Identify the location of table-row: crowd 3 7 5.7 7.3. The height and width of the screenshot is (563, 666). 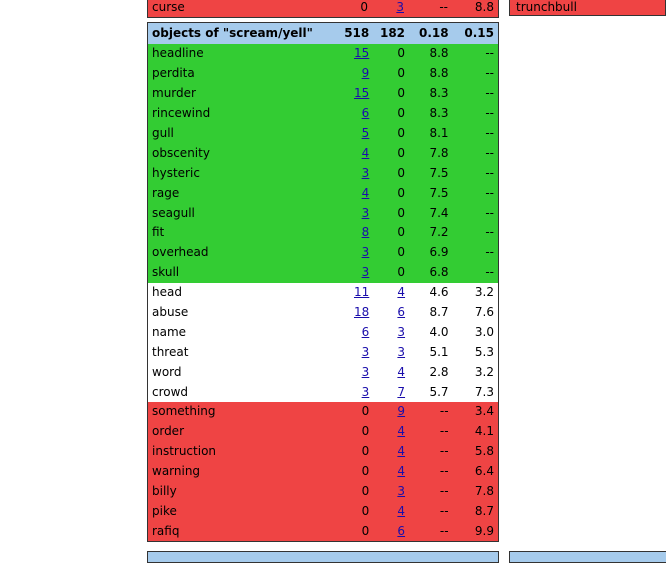
(323, 392).